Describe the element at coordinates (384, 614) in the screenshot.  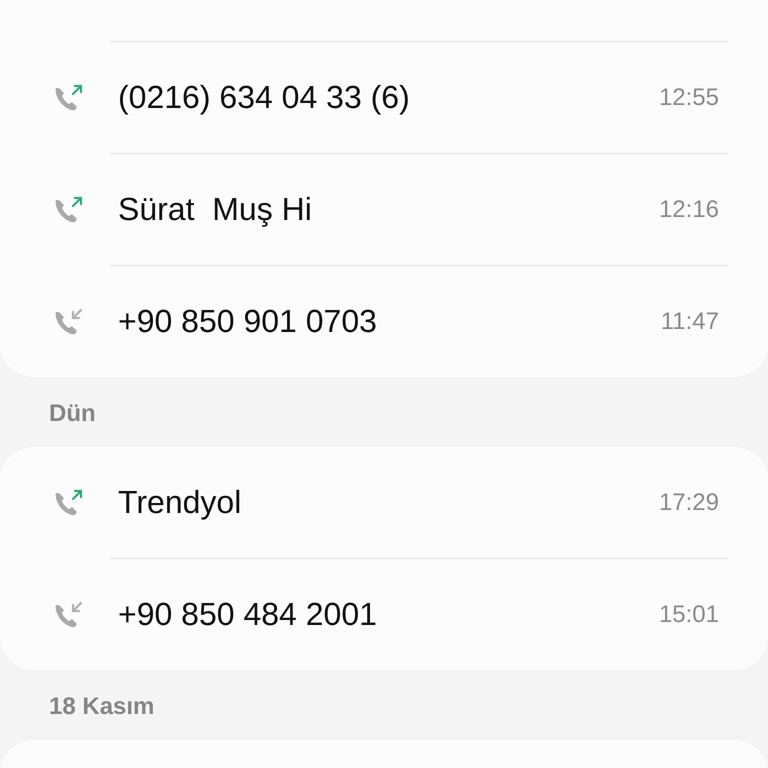
I see `call-log-row: +90 850 484 2001 15:01` at that location.